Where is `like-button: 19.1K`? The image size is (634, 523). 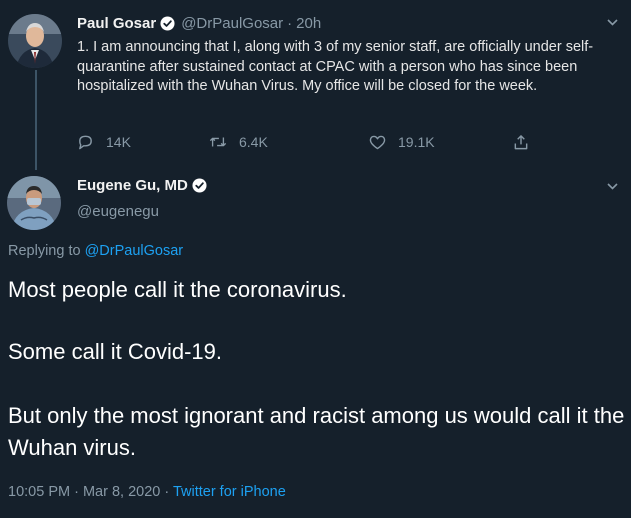
like-button: 19.1K is located at coordinates (402, 142).